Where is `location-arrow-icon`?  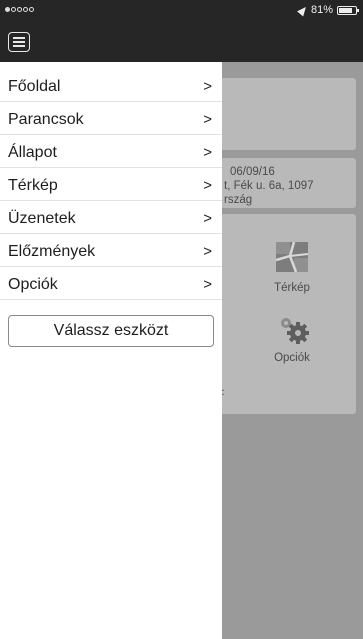 location-arrow-icon is located at coordinates (303, 10).